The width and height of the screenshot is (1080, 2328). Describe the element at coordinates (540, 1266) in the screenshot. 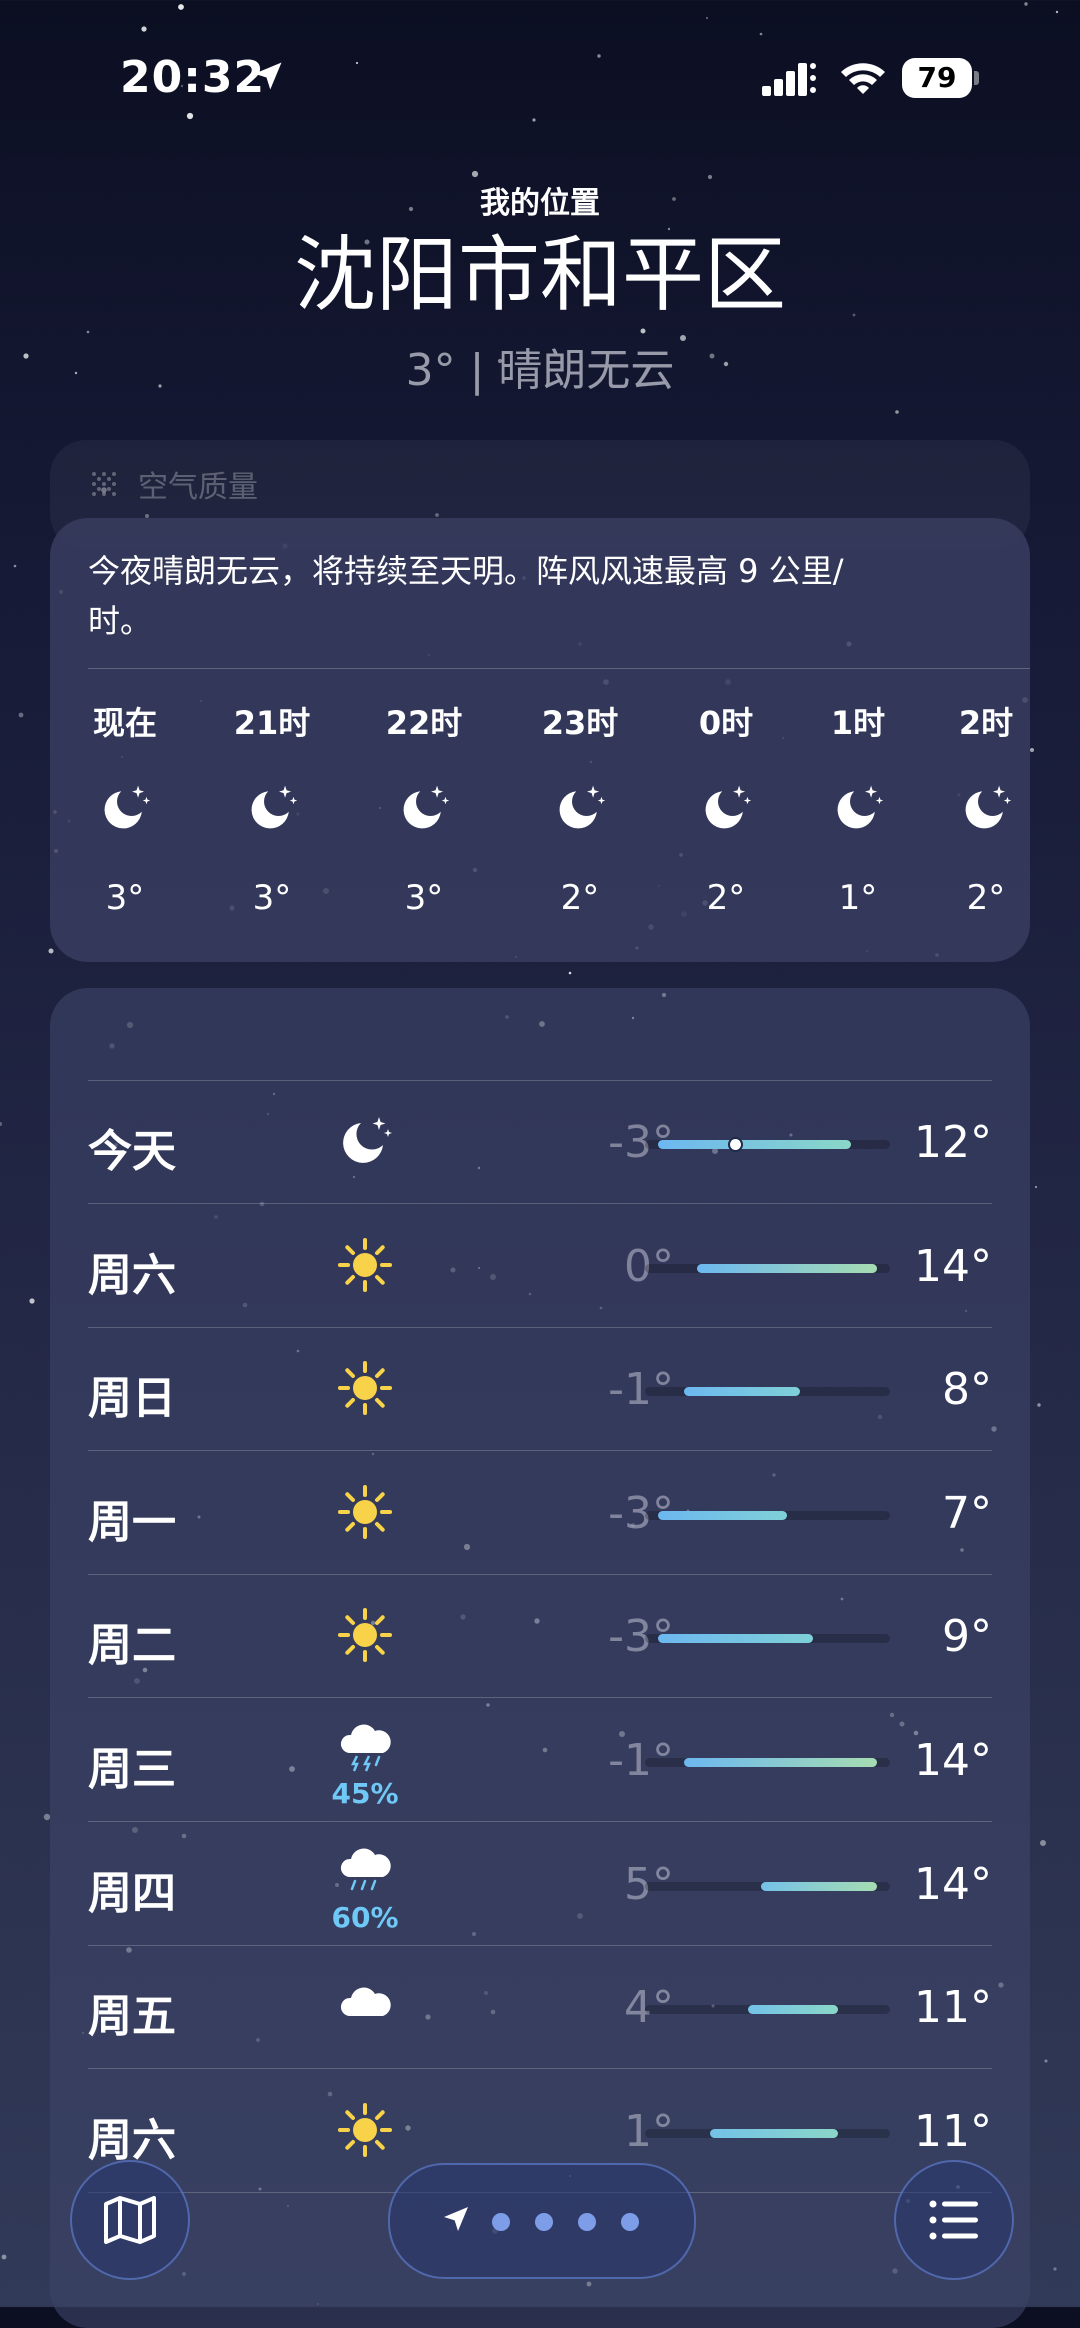

I see `daily-row: 周六 0° 14°` at that location.